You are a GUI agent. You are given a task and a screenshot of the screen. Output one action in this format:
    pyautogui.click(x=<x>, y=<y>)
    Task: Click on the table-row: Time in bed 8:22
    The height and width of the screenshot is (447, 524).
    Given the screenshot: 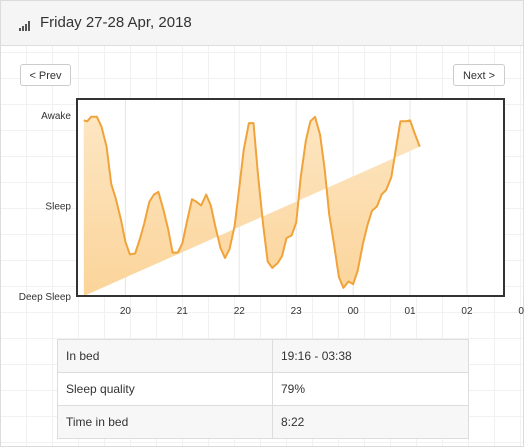 What is the action you would take?
    pyautogui.click(x=263, y=422)
    